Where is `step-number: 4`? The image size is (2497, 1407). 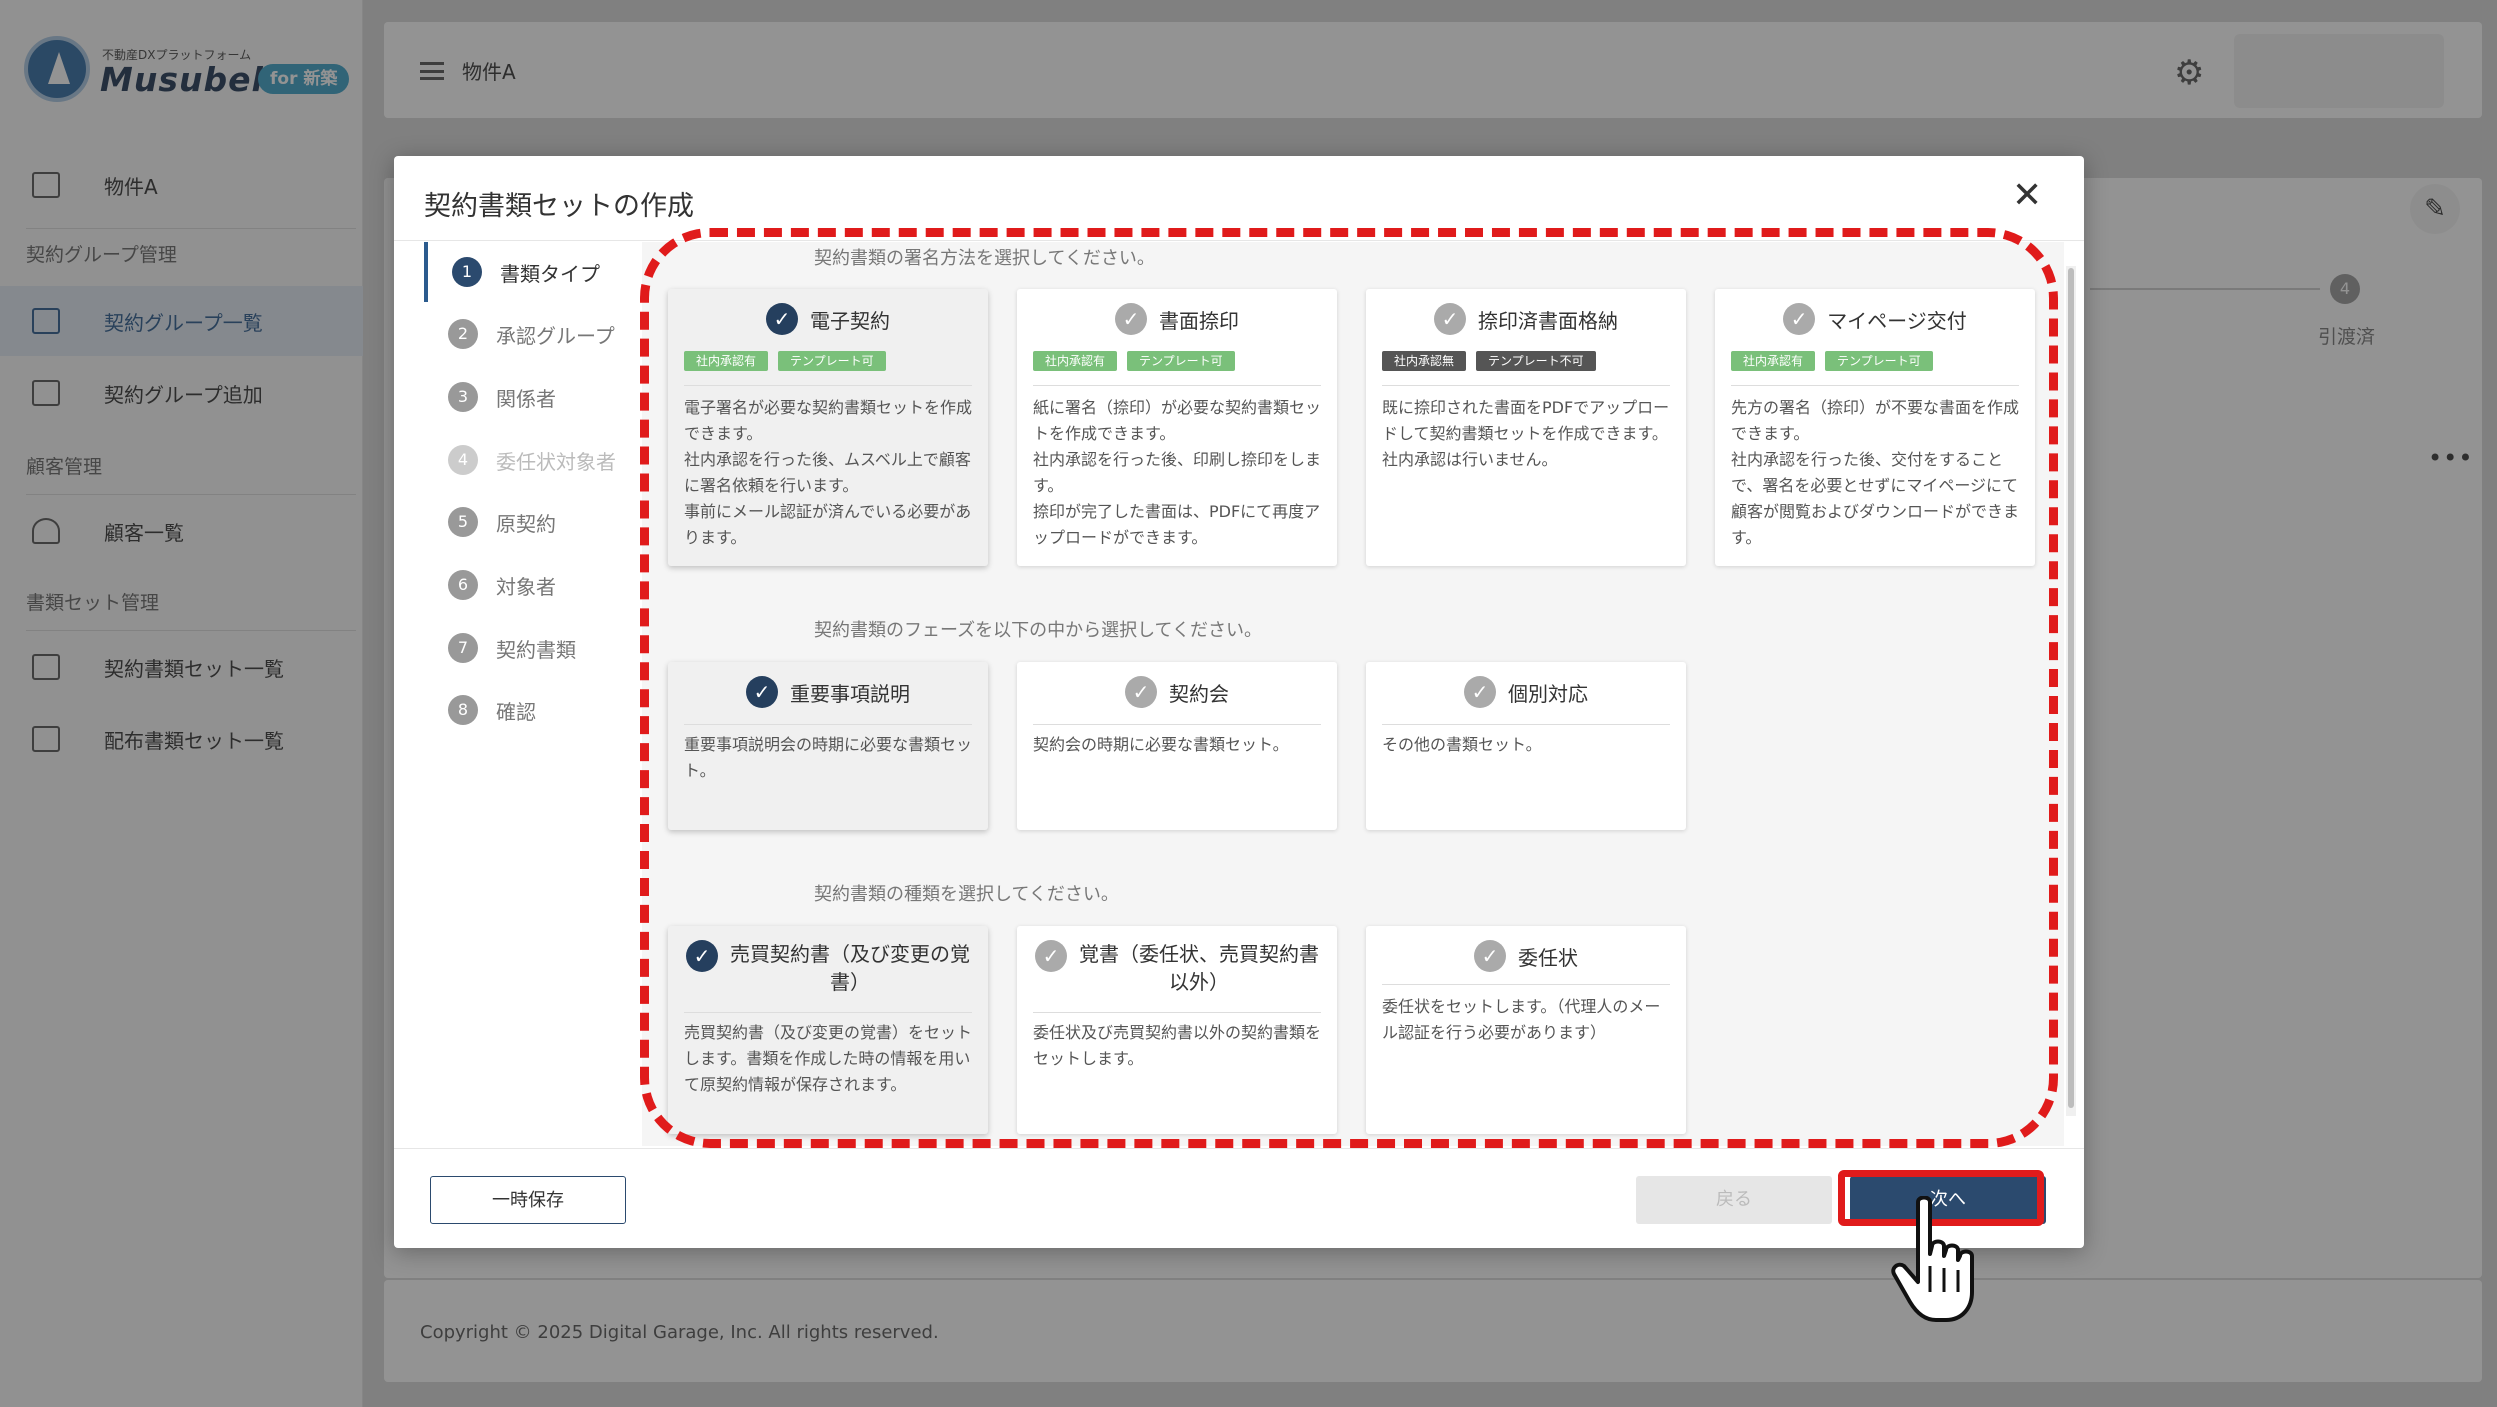
step-number: 4 is located at coordinates (463, 460).